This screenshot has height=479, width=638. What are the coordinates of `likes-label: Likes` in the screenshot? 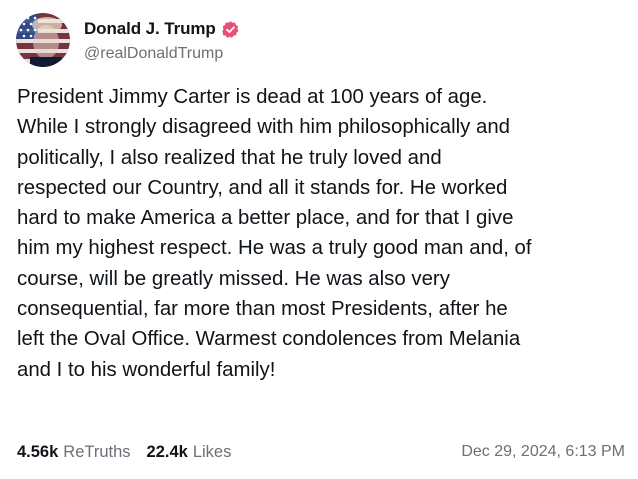 It's located at (212, 451).